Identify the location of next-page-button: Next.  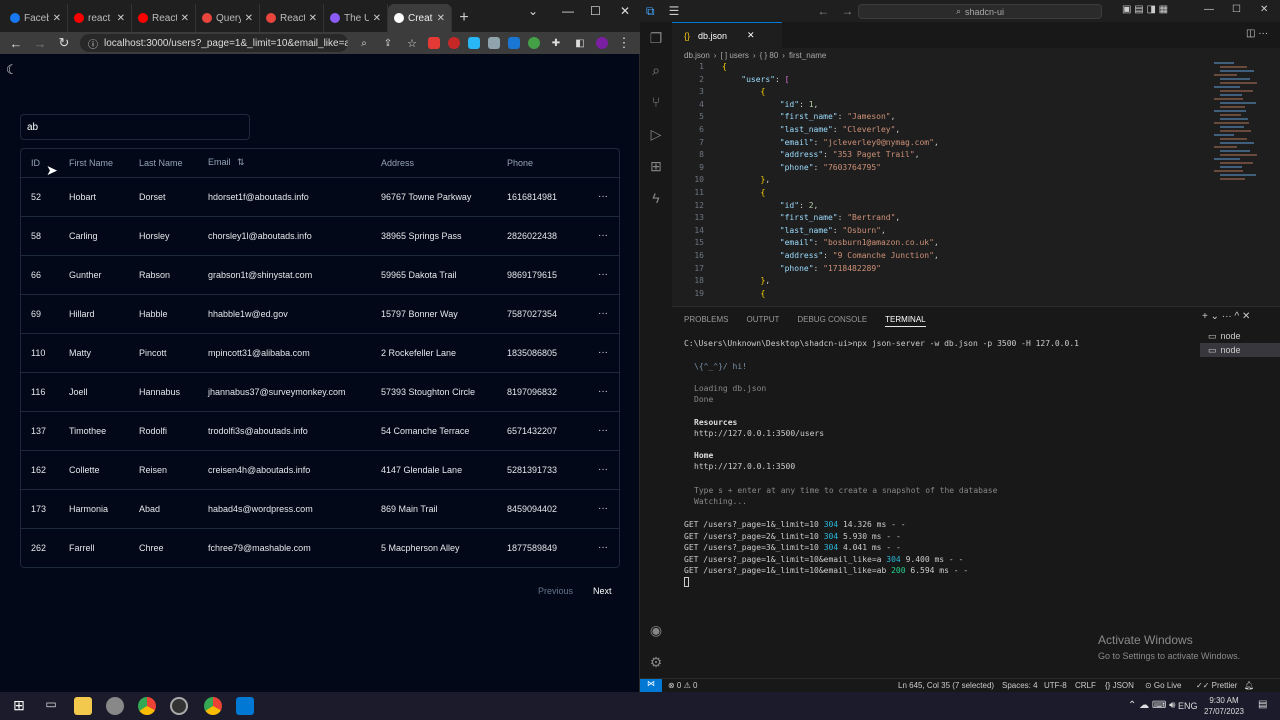
(602, 591).